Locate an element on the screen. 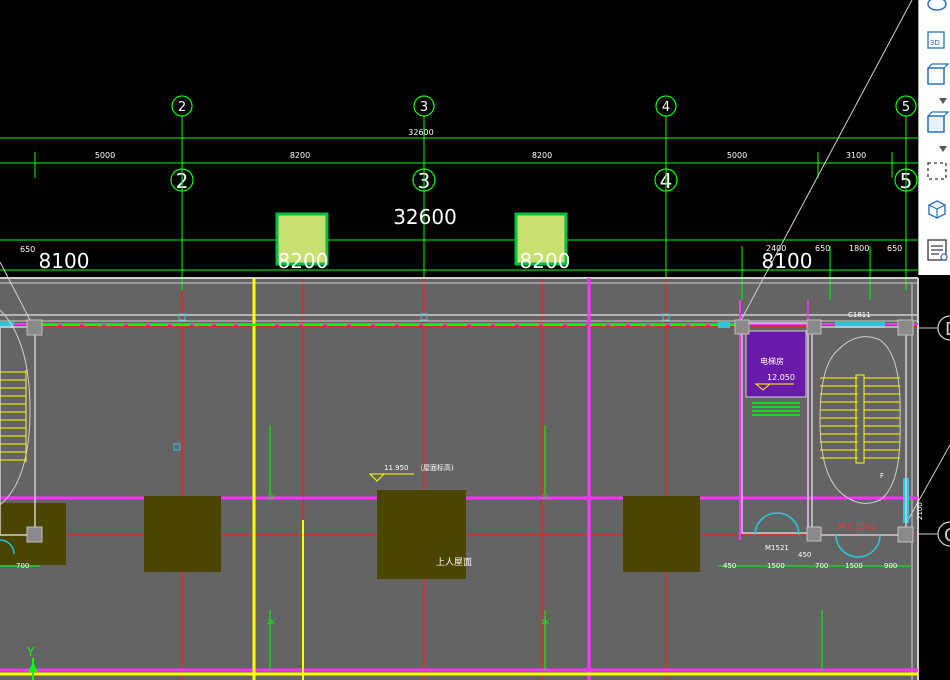  svg-text: D is located at coordinates (947, 329).